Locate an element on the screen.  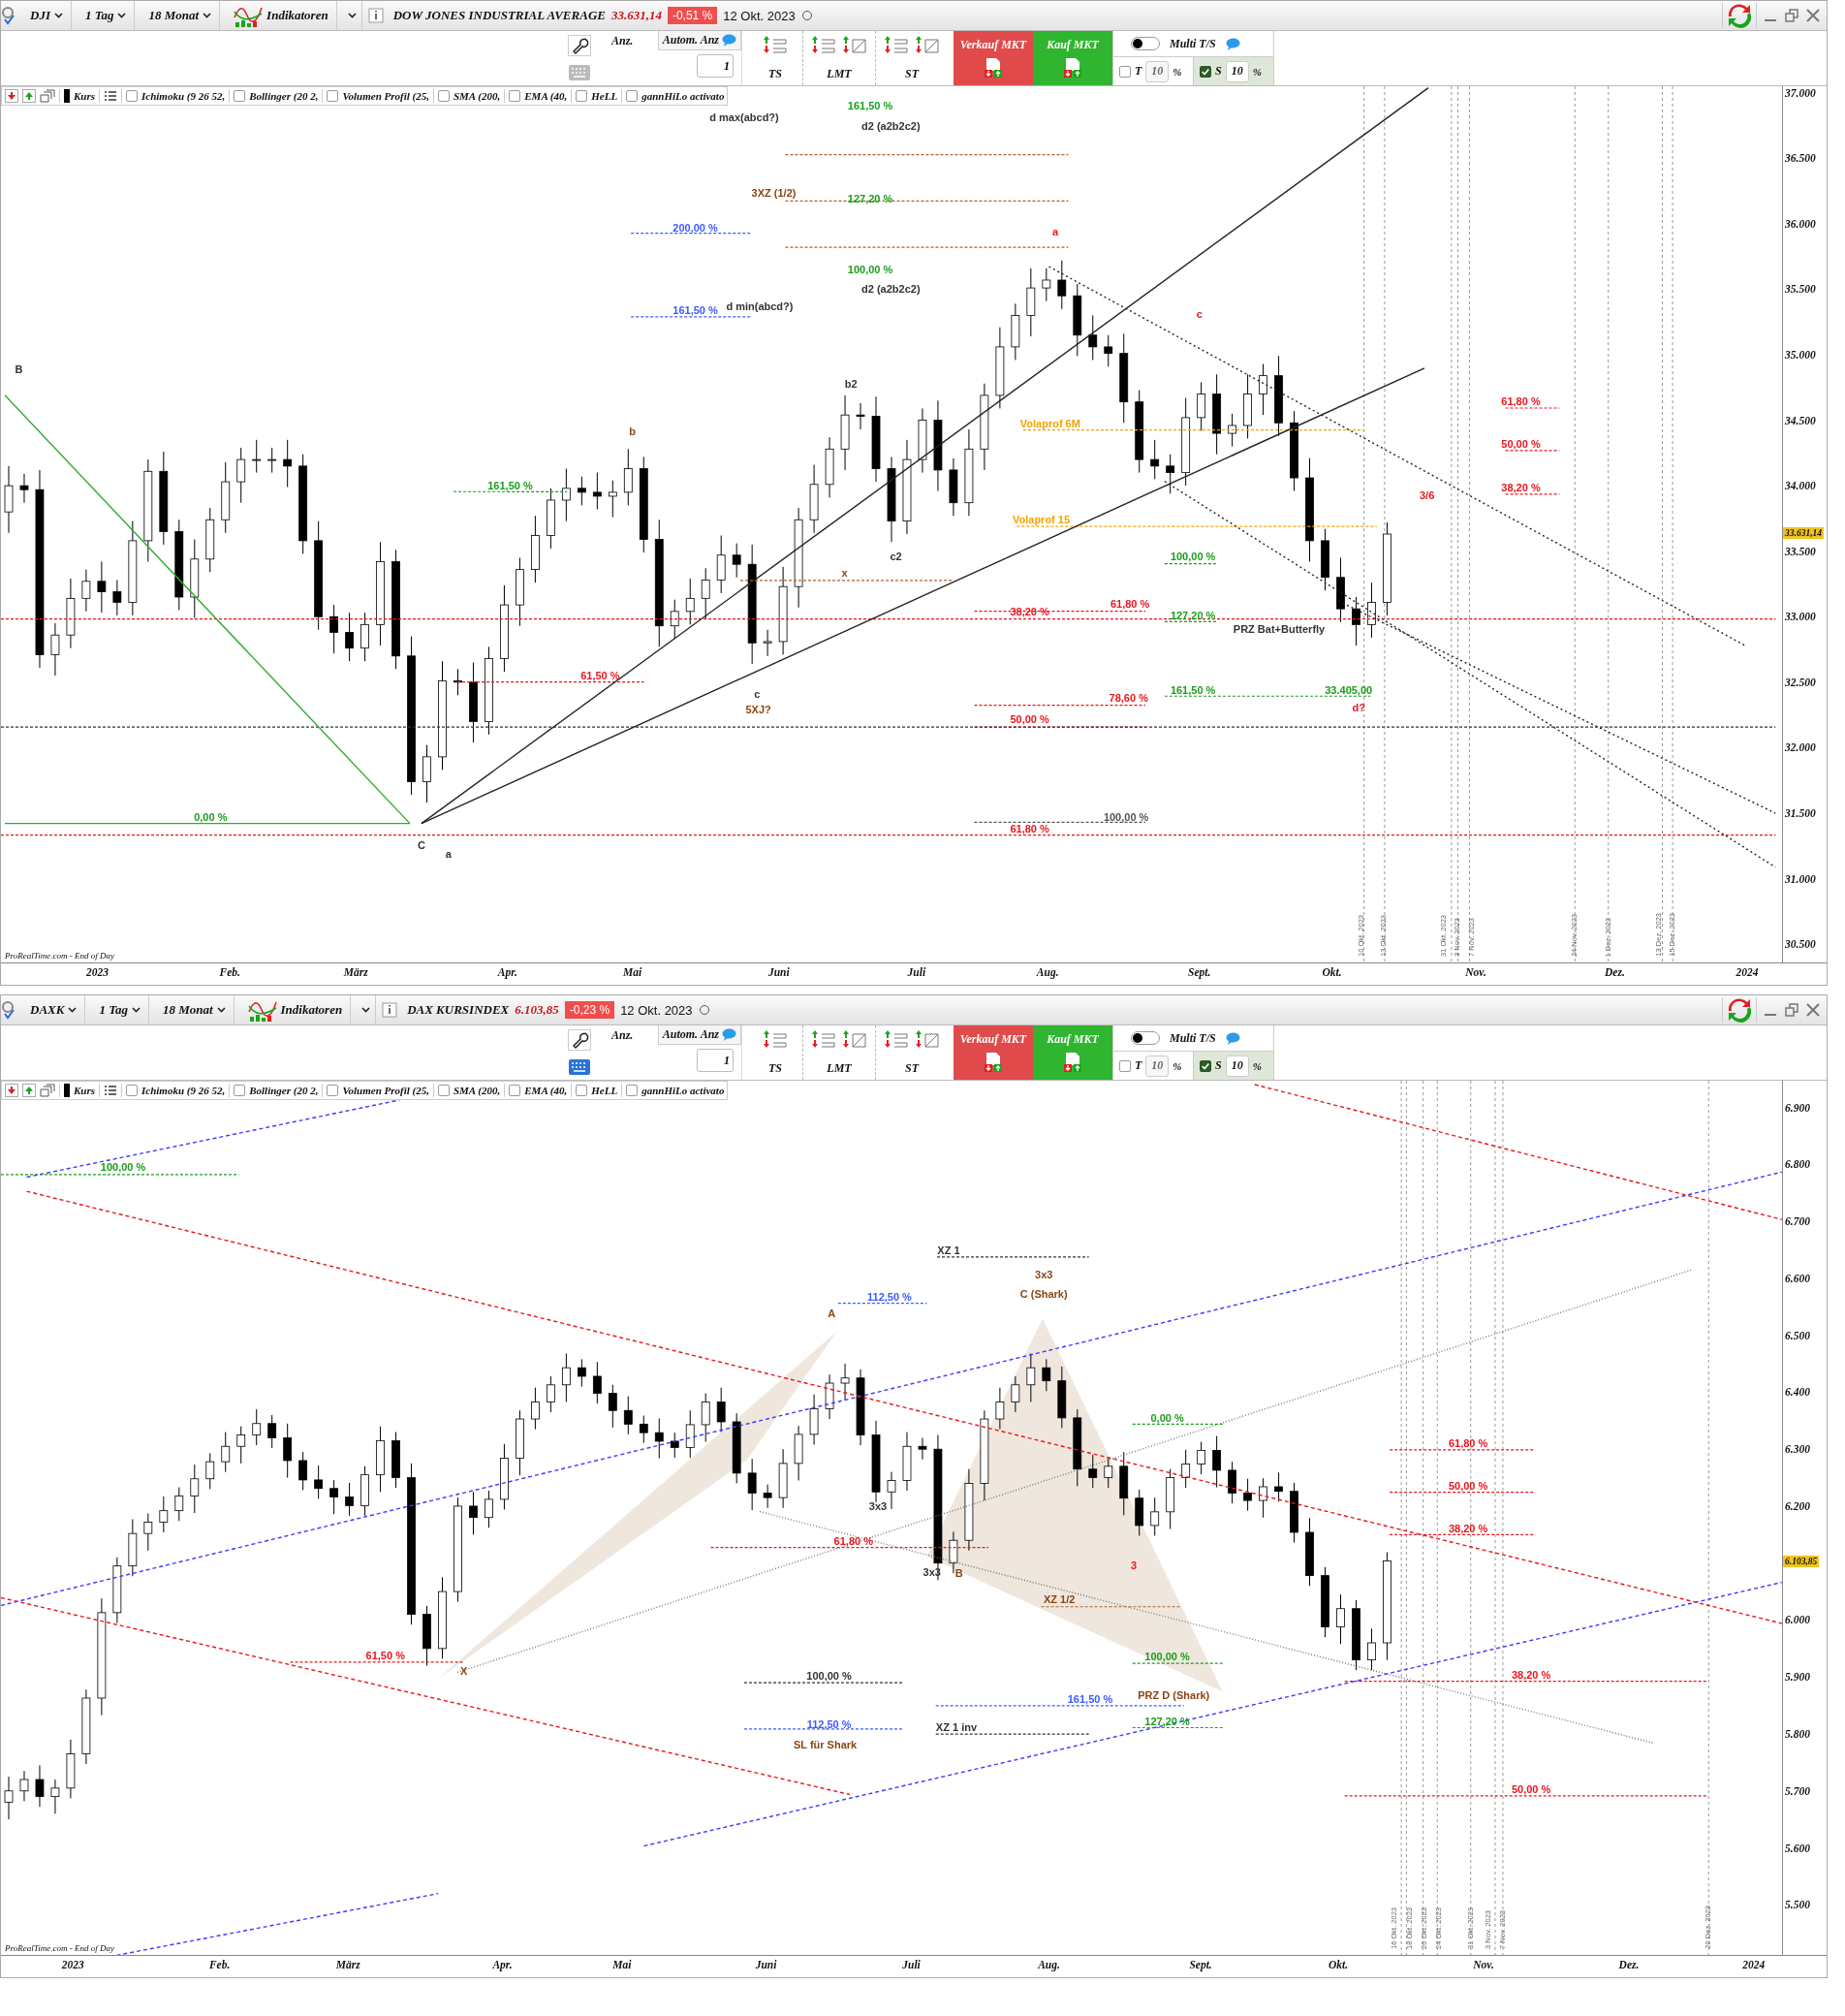
chart-label: 161,50 % is located at coordinates (1090, 1700).